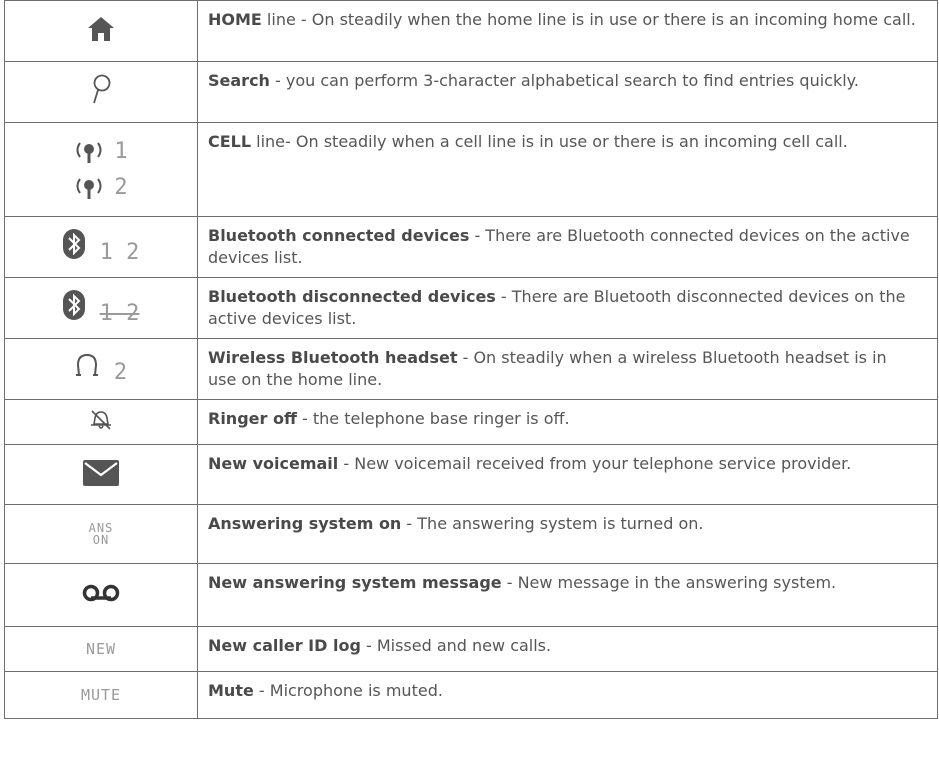 Image resolution: width=939 pixels, height=781 pixels. Describe the element at coordinates (121, 187) in the screenshot. I see `cell-line-number: 2` at that location.